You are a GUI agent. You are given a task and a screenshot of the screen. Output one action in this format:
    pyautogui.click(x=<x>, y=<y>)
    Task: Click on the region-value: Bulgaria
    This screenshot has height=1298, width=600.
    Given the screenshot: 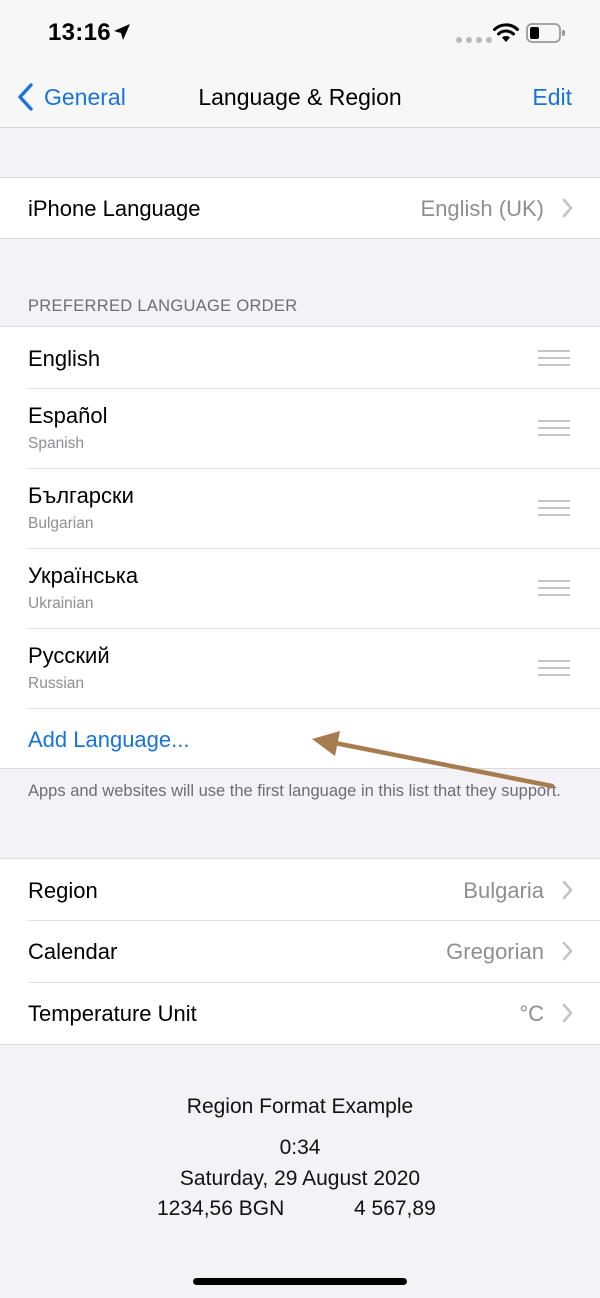 What is the action you would take?
    pyautogui.click(x=503, y=890)
    